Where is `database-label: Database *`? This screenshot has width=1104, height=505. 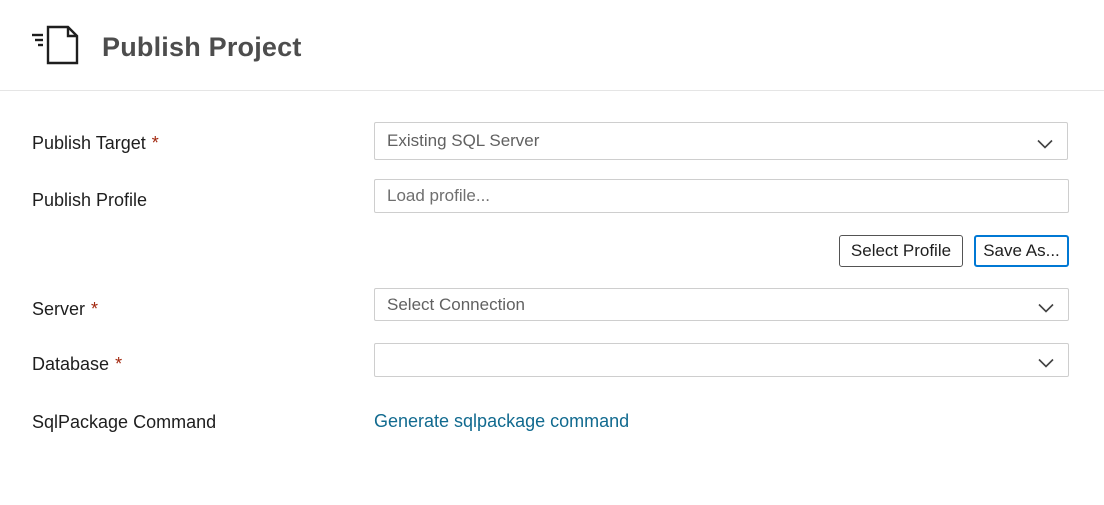
database-label: Database * is located at coordinates (77, 364).